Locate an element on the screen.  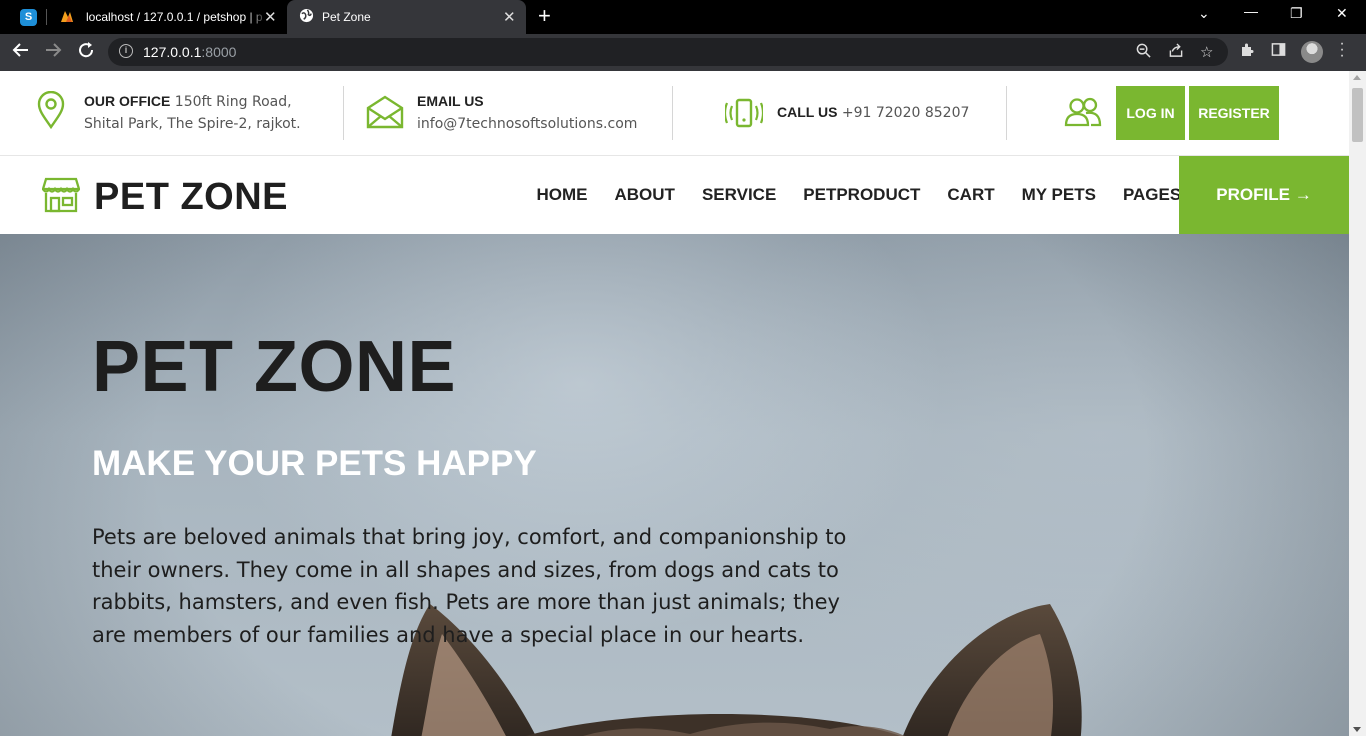
envelope-icon is located at coordinates (385, 114).